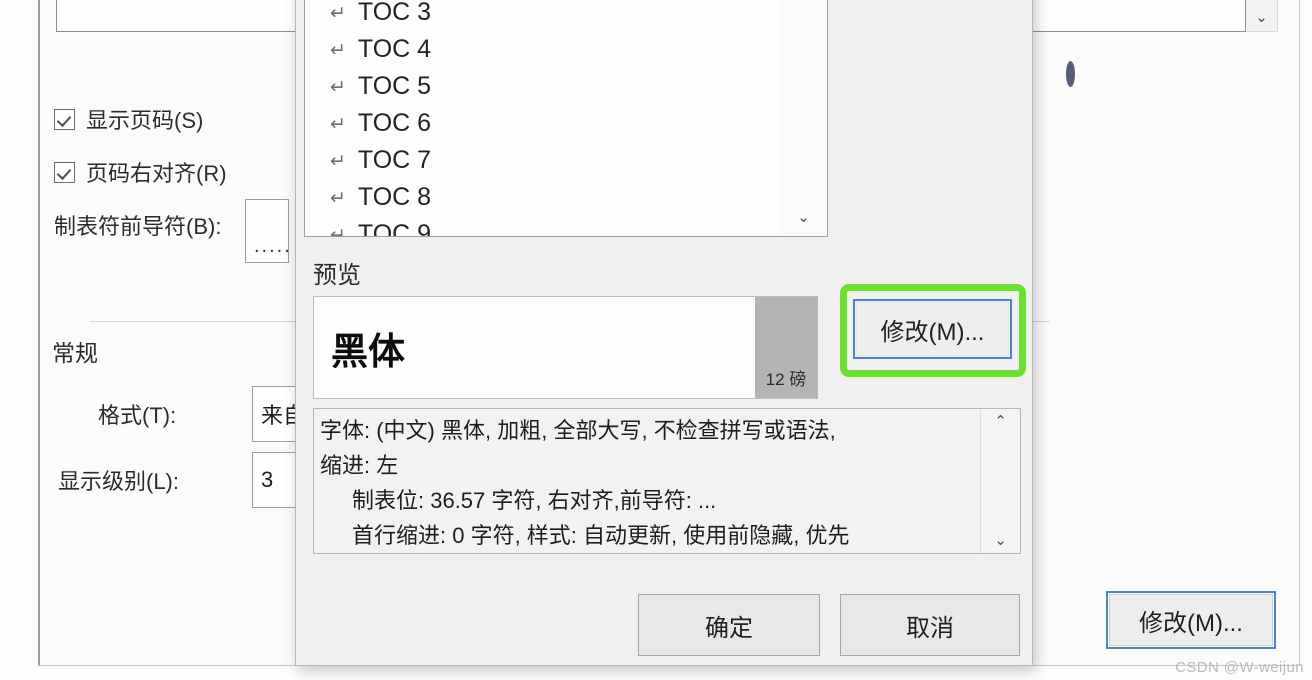  What do you see at coordinates (394, 197) in the screenshot?
I see `list-item-label: TOC 8` at bounding box center [394, 197].